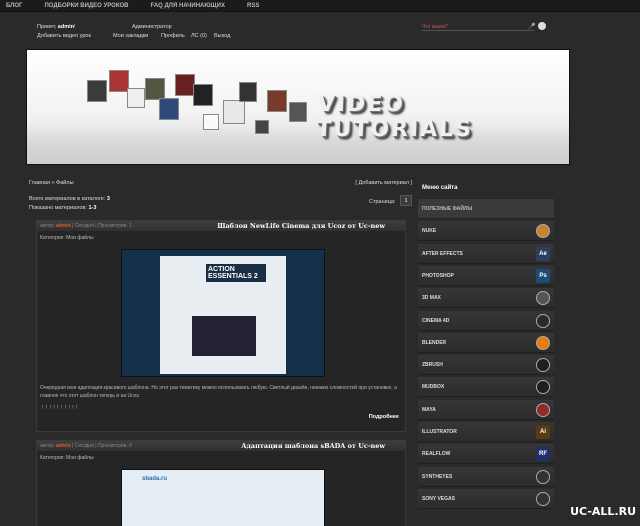 The height and width of the screenshot is (526, 640). Describe the element at coordinates (173, 36) in the screenshot. I see `profile-link: Профиль` at that location.